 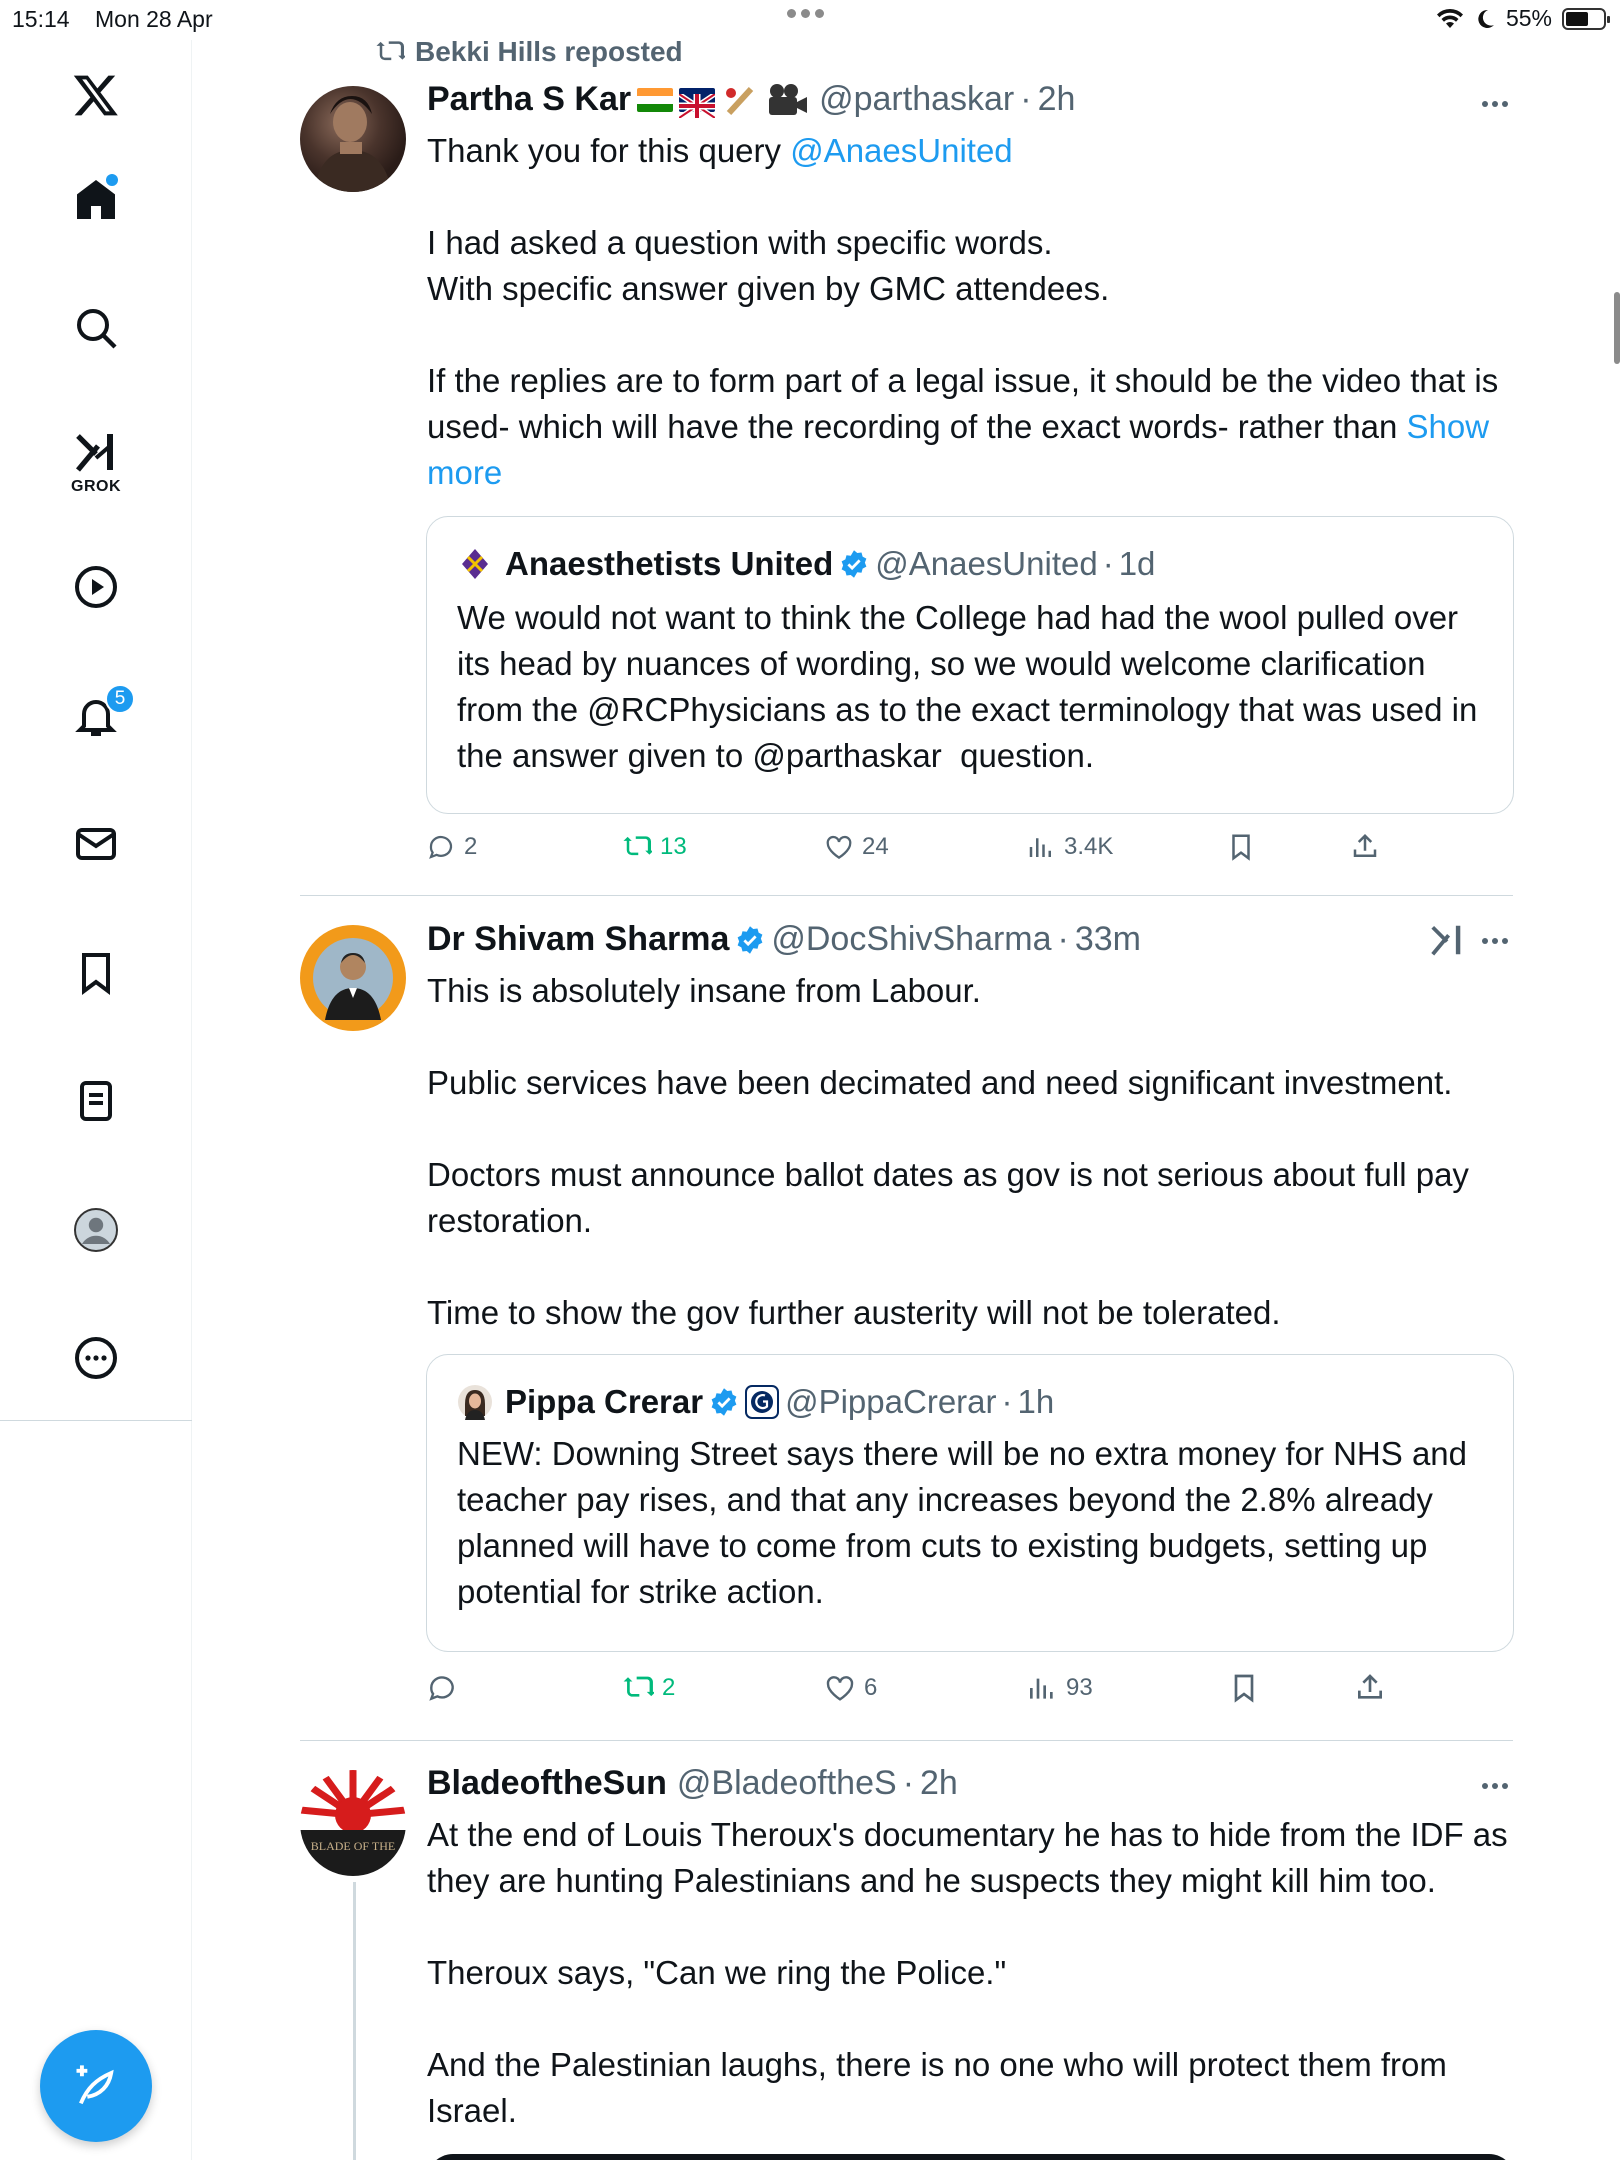 I want to click on view-count: 3.4K, so click(x=1089, y=846).